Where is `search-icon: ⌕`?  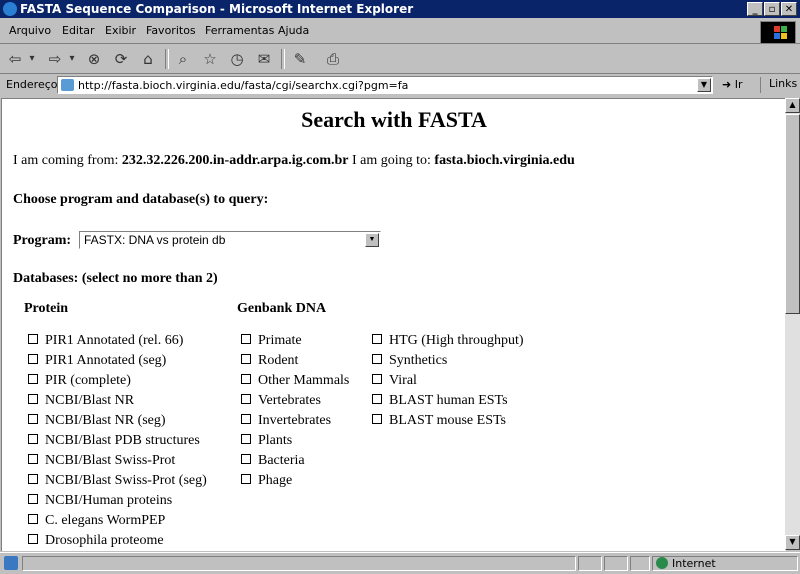
search-icon: ⌕ is located at coordinates (183, 59).